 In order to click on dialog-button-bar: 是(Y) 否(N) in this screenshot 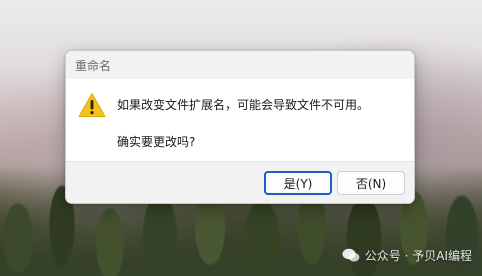, I will do `click(240, 182)`.